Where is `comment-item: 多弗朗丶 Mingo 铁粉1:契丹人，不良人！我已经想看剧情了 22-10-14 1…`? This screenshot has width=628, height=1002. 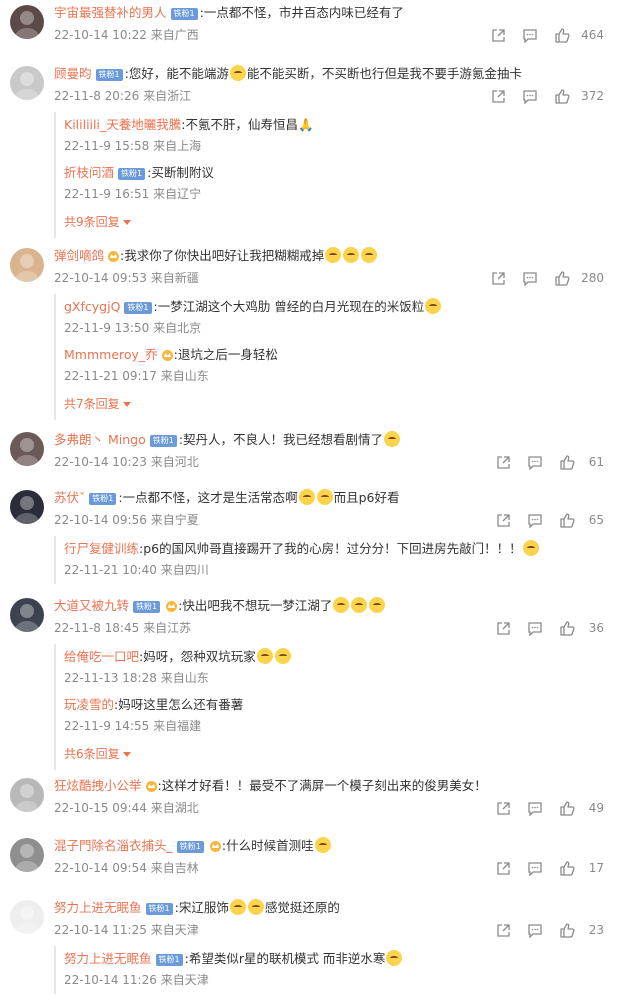 comment-item: 多弗朗丶 Mingo 铁粉1:契丹人，不良人！我已经想看剧情了 22-10-14 1… is located at coordinates (314, 451).